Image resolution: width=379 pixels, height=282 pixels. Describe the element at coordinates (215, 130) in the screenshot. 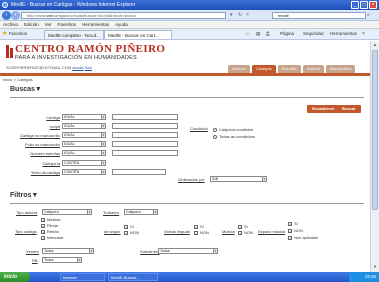

I see `condition-any-radio` at that location.